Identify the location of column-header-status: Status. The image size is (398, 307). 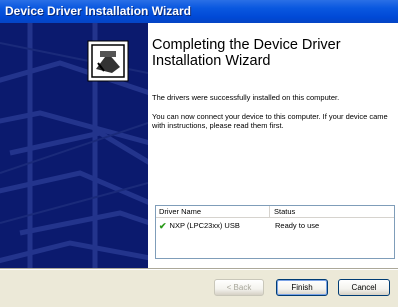
(282, 211).